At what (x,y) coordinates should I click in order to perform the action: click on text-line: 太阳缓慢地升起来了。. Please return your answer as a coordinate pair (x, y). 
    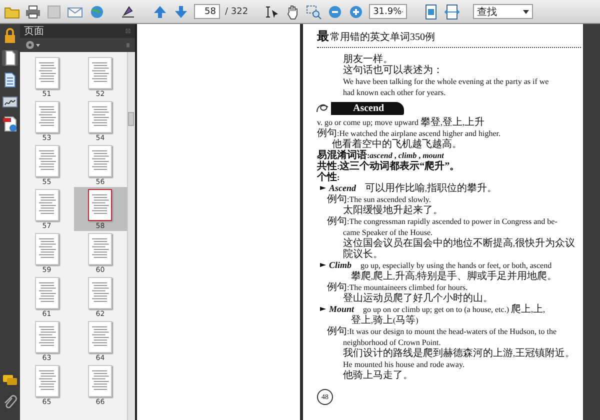
    Looking at the image, I should click on (393, 210).